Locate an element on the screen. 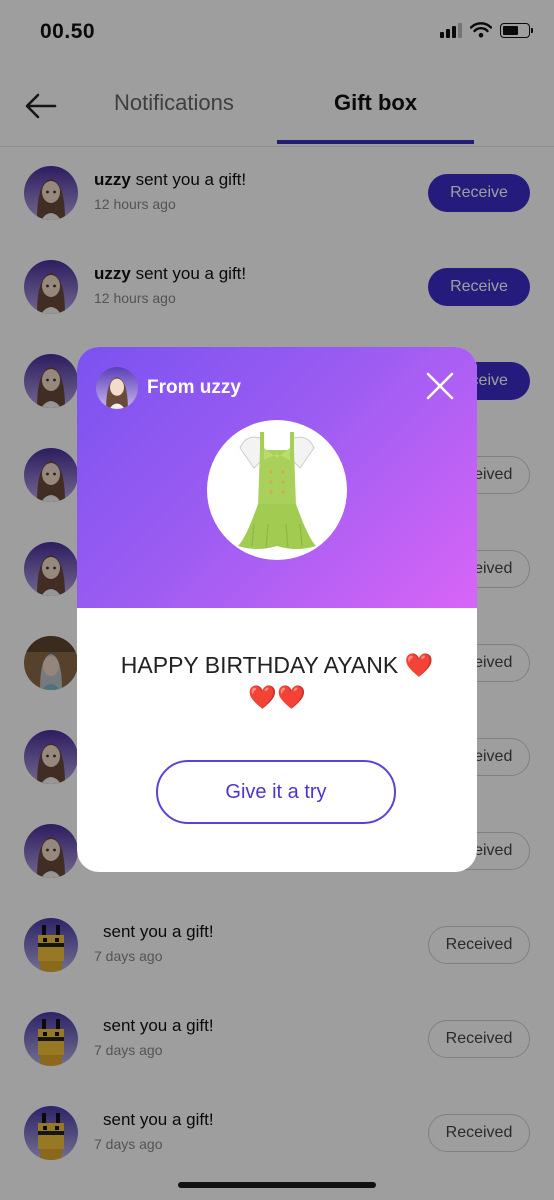  gift-preview is located at coordinates (277, 490).